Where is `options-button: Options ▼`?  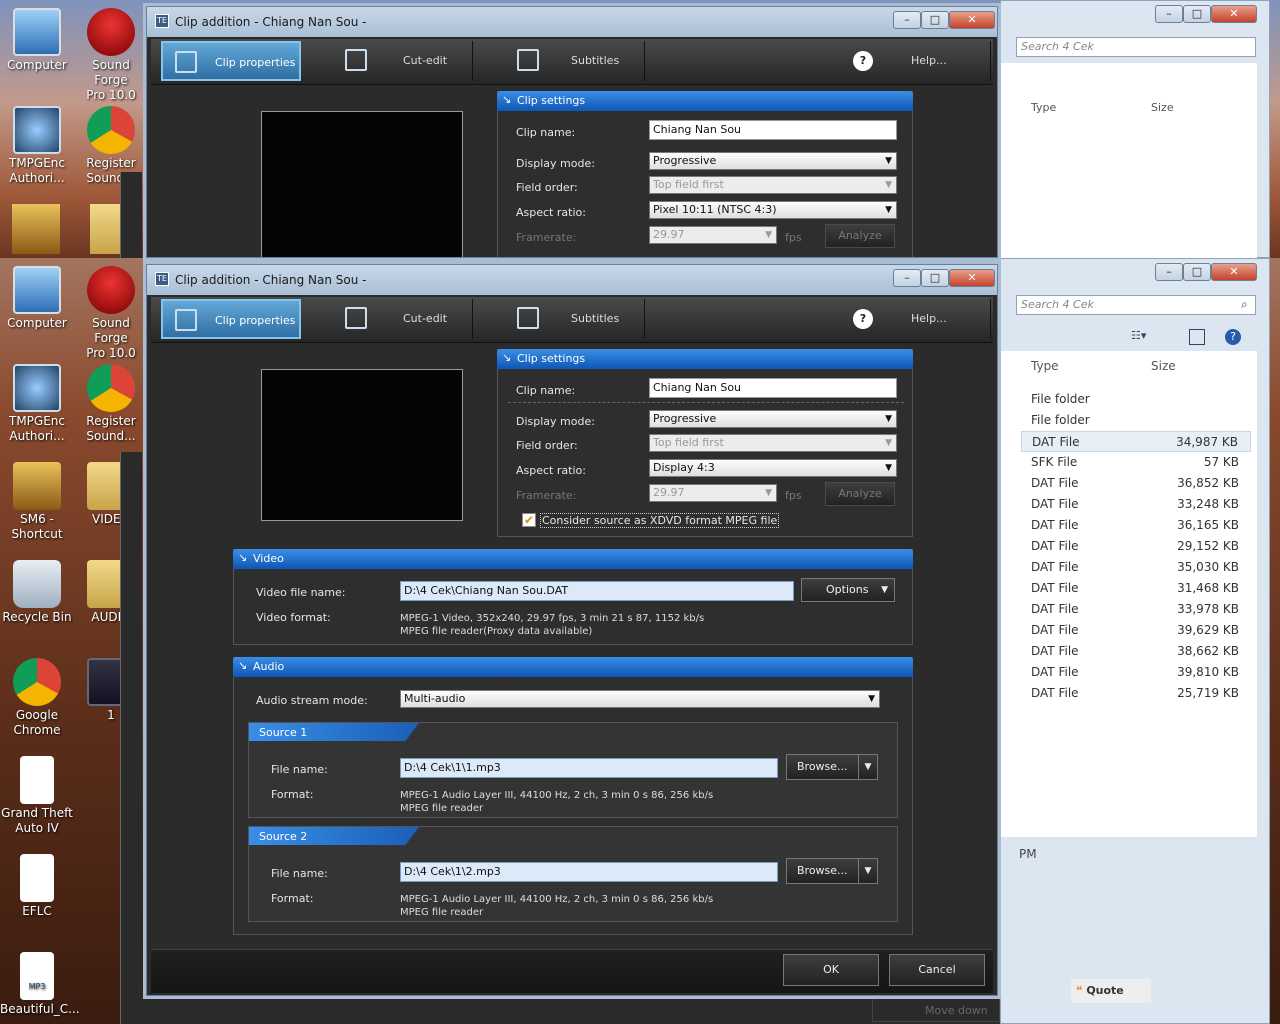
options-button: Options ▼ is located at coordinates (848, 590).